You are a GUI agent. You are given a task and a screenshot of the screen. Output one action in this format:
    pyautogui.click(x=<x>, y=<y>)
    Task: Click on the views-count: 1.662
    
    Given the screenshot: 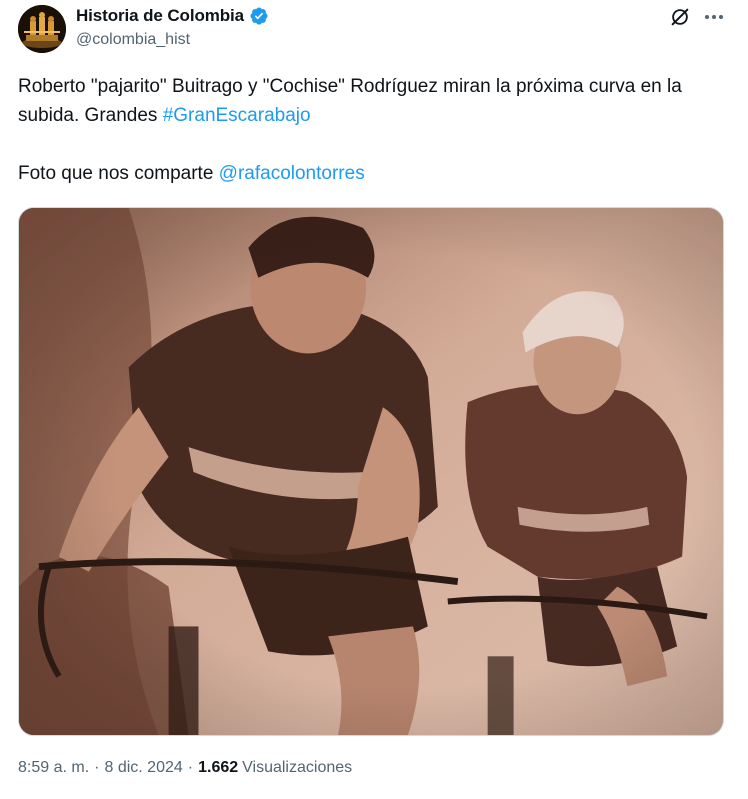 What is the action you would take?
    pyautogui.click(x=218, y=768)
    